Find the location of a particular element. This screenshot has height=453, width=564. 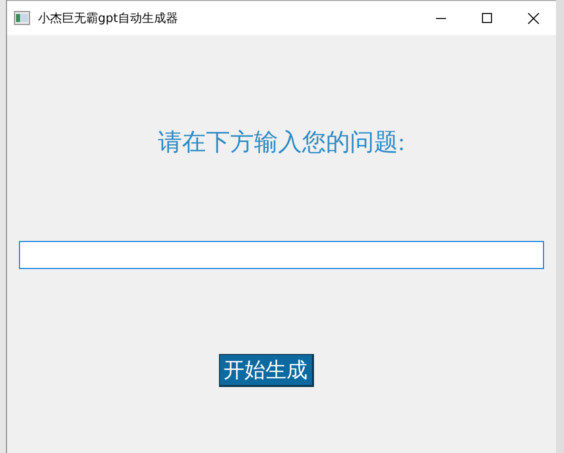

window-title: 小杰巨无霸gpt自动生成器 is located at coordinates (108, 18).